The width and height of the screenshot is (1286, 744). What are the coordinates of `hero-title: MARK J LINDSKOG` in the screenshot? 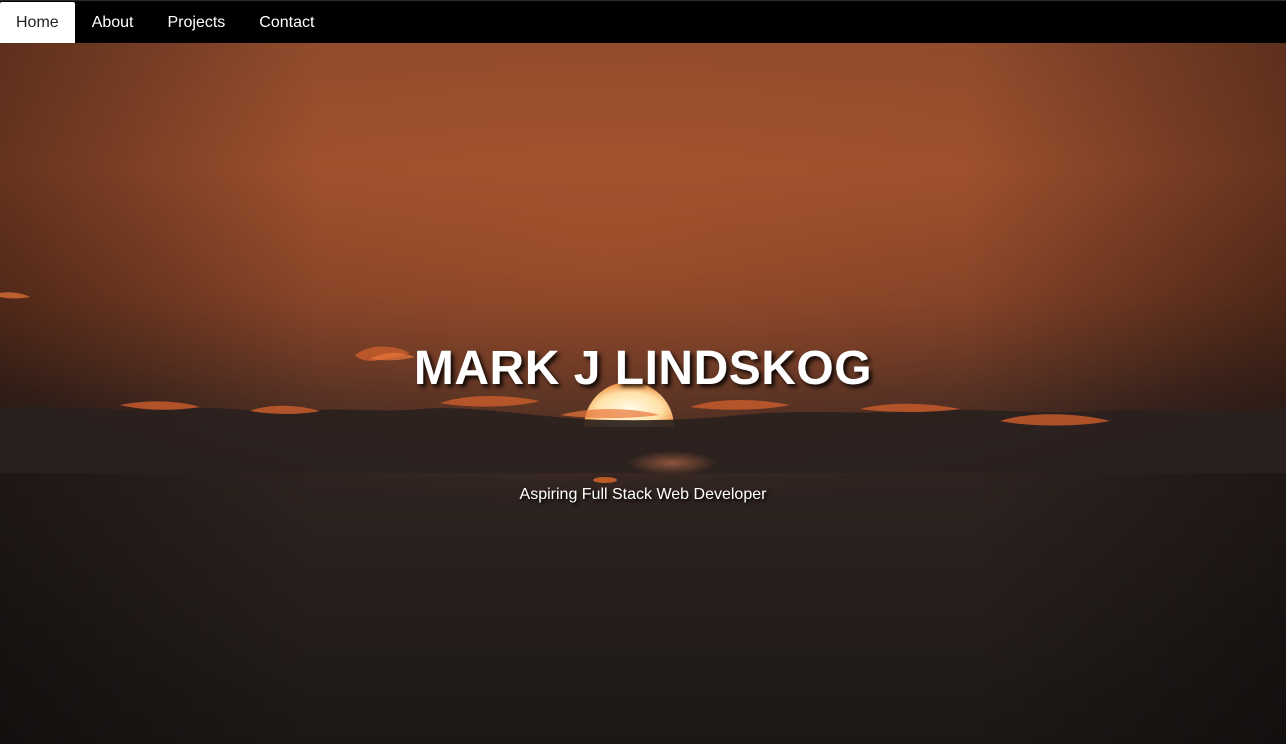 It's located at (643, 368).